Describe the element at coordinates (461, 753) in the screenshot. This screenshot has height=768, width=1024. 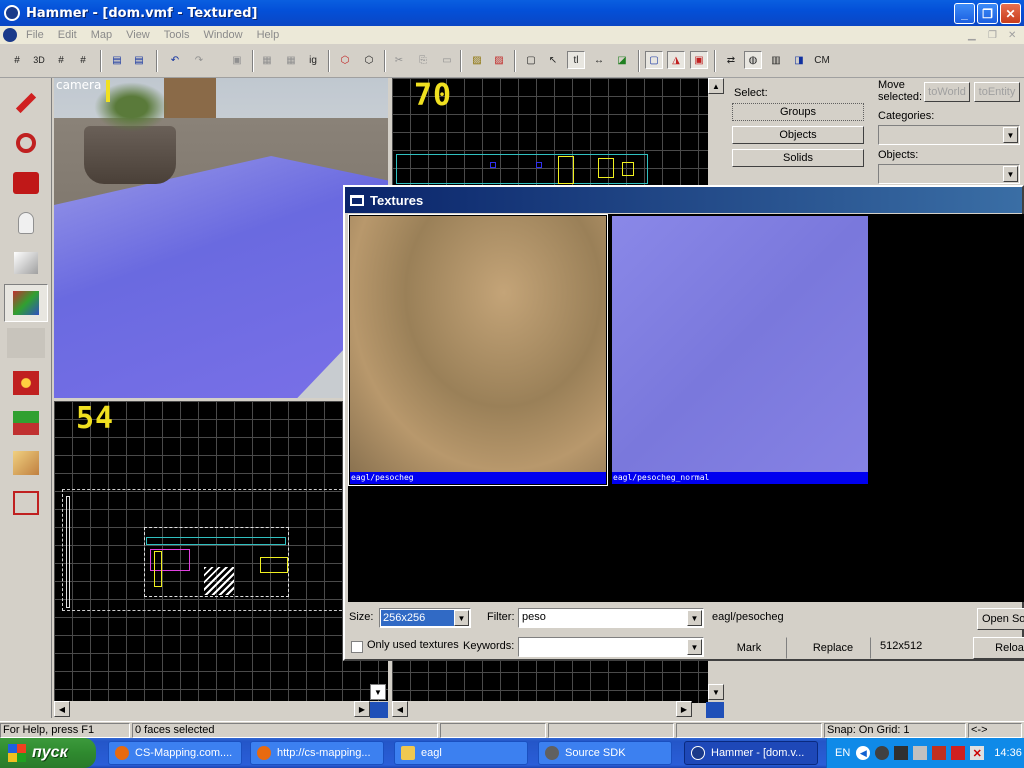
I see `taskbar-item-folder: eagl` at that location.